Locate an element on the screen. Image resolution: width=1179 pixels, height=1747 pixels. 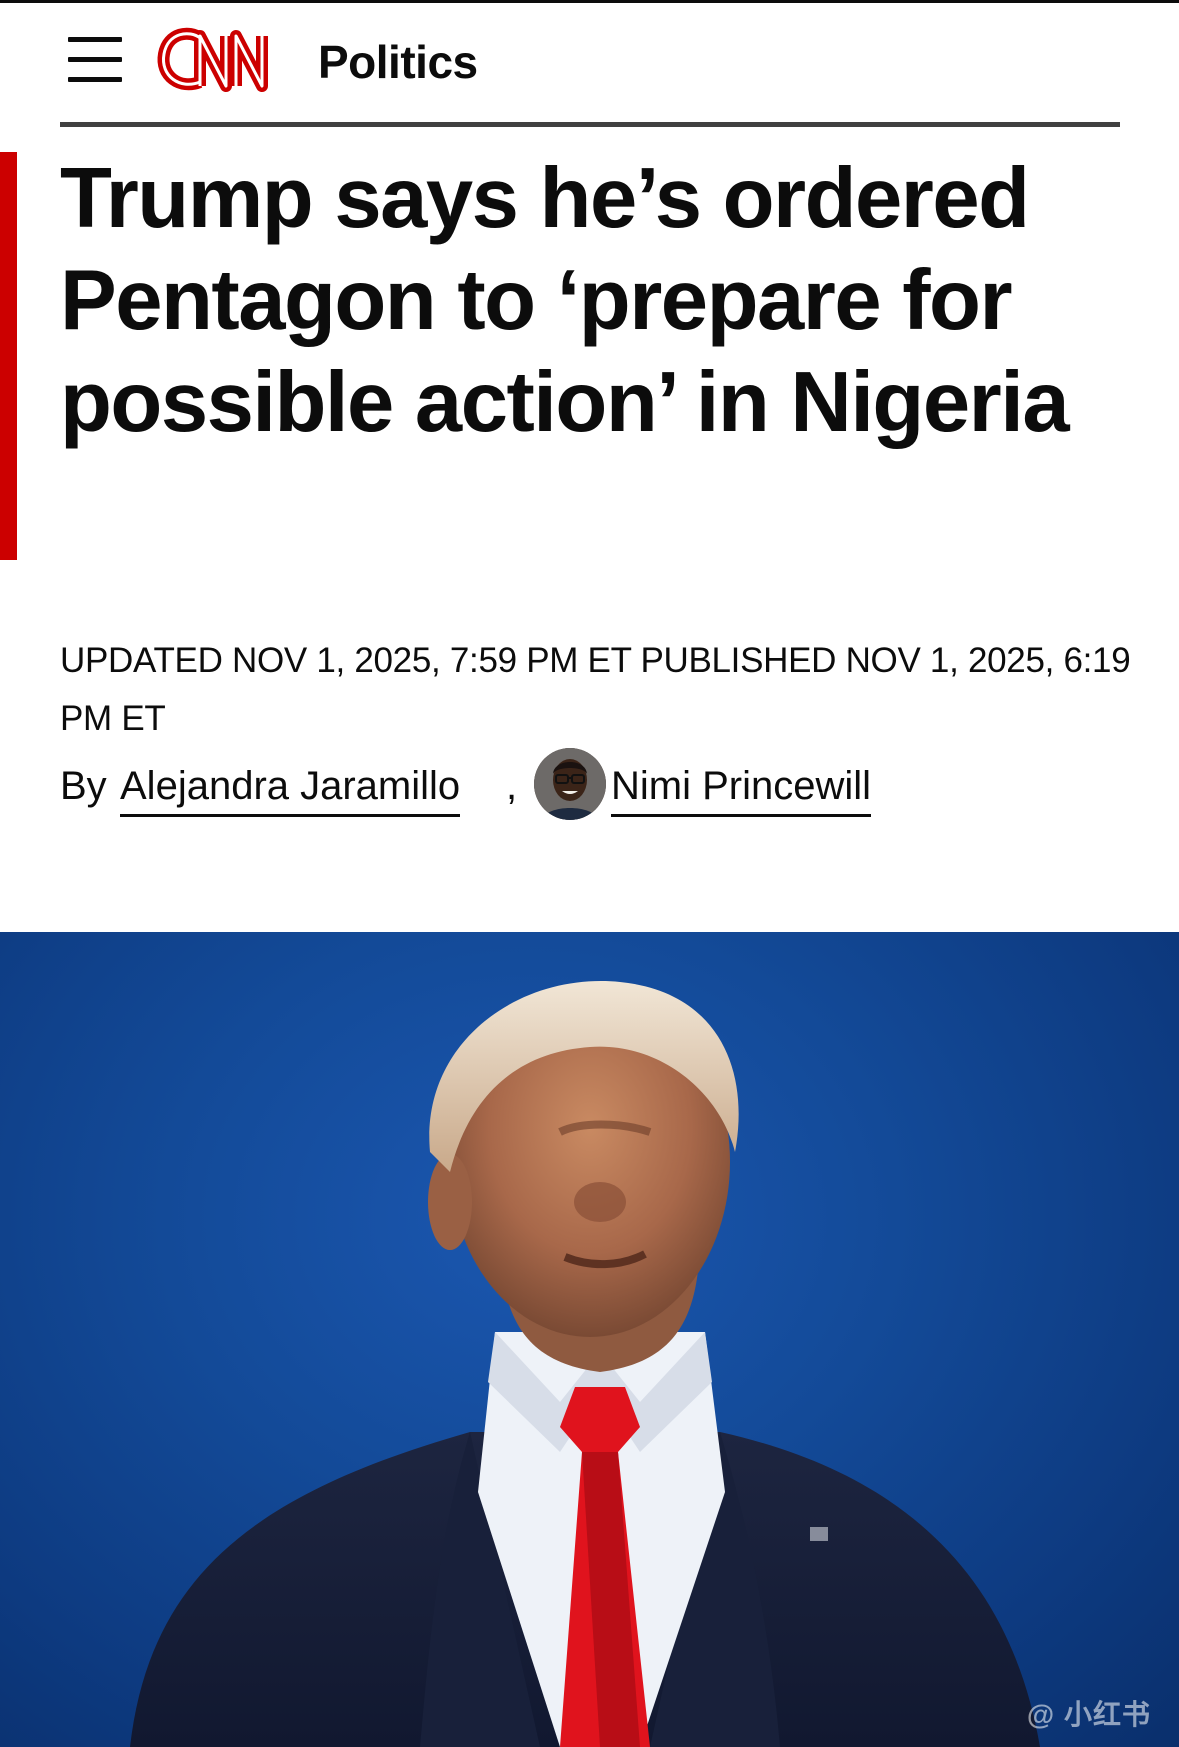
hamburger-menu-icon is located at coordinates (96, 60).